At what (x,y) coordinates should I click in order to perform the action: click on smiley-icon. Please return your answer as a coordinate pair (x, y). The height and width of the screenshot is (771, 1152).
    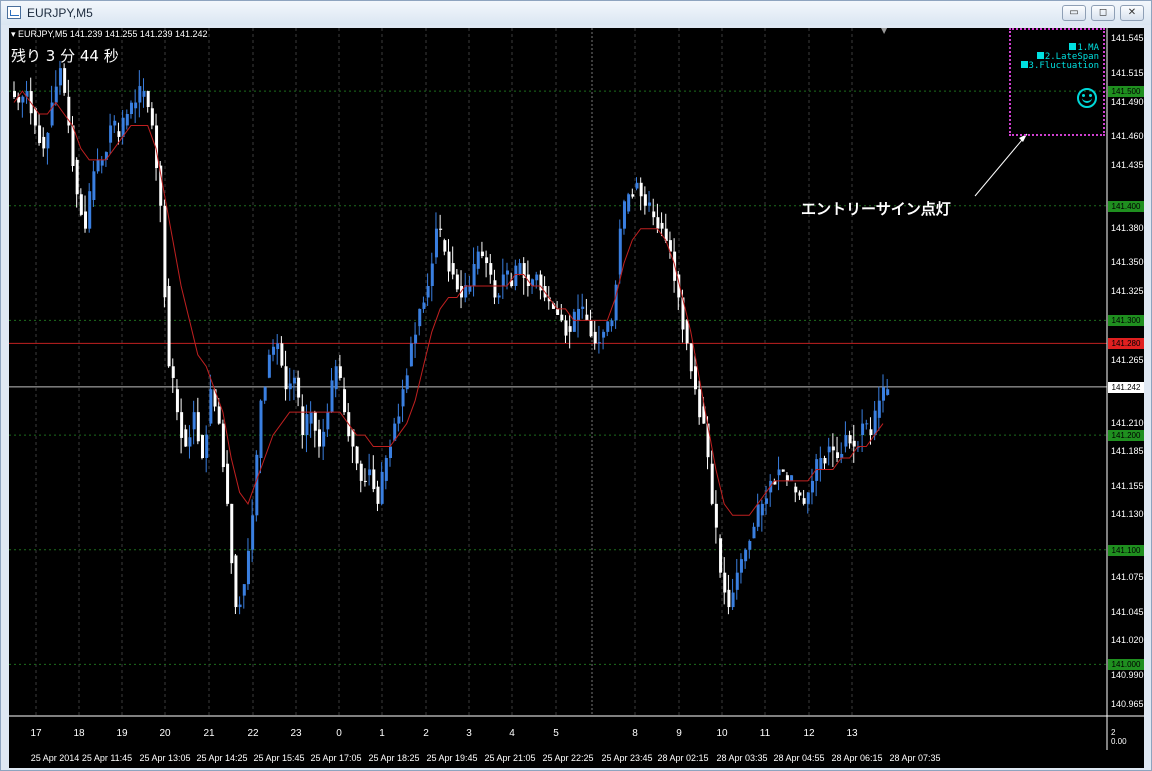
    Looking at the image, I should click on (1087, 98).